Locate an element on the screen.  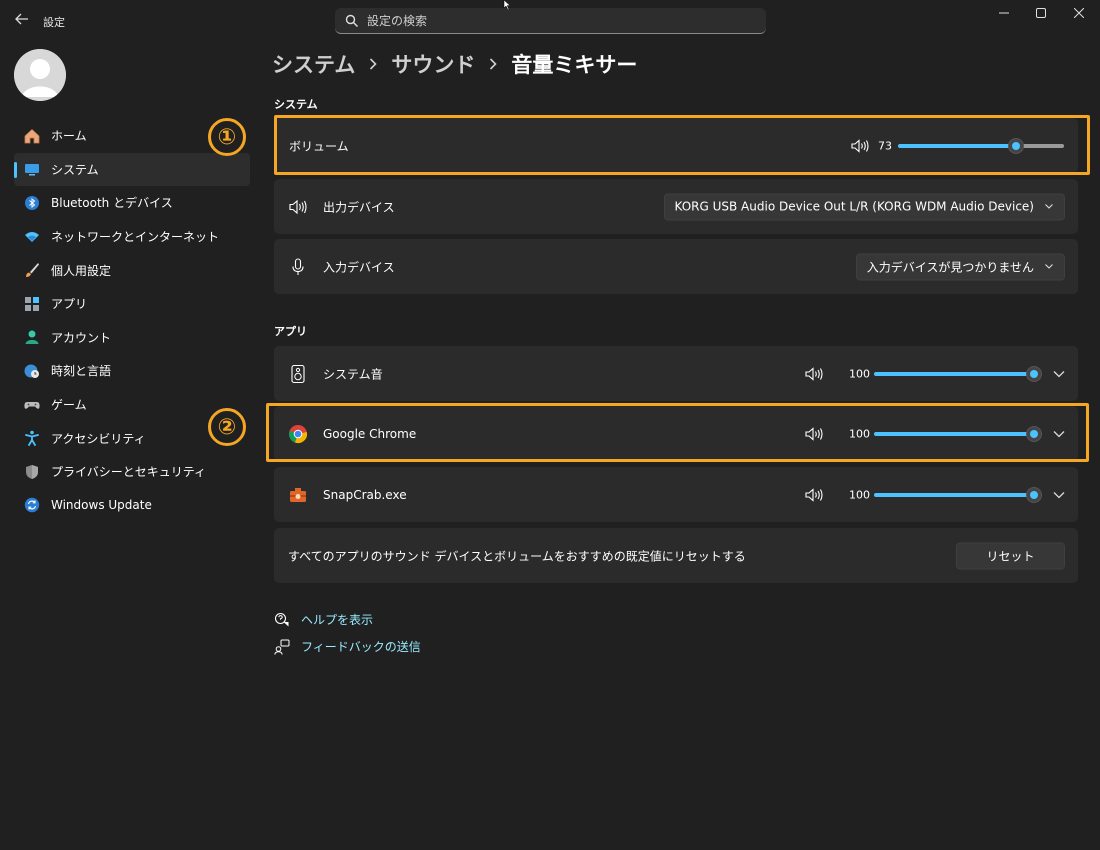
sidebar-item-network: ネットワークとインターネット is located at coordinates (132, 237).